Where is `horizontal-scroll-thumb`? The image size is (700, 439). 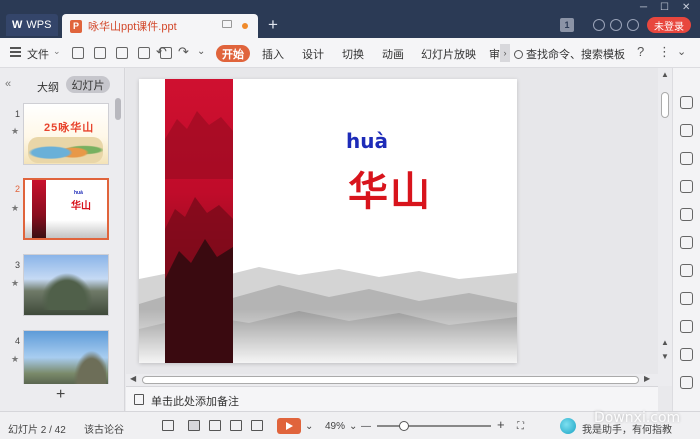
horizontal-scroll-thumb is located at coordinates (390, 380).